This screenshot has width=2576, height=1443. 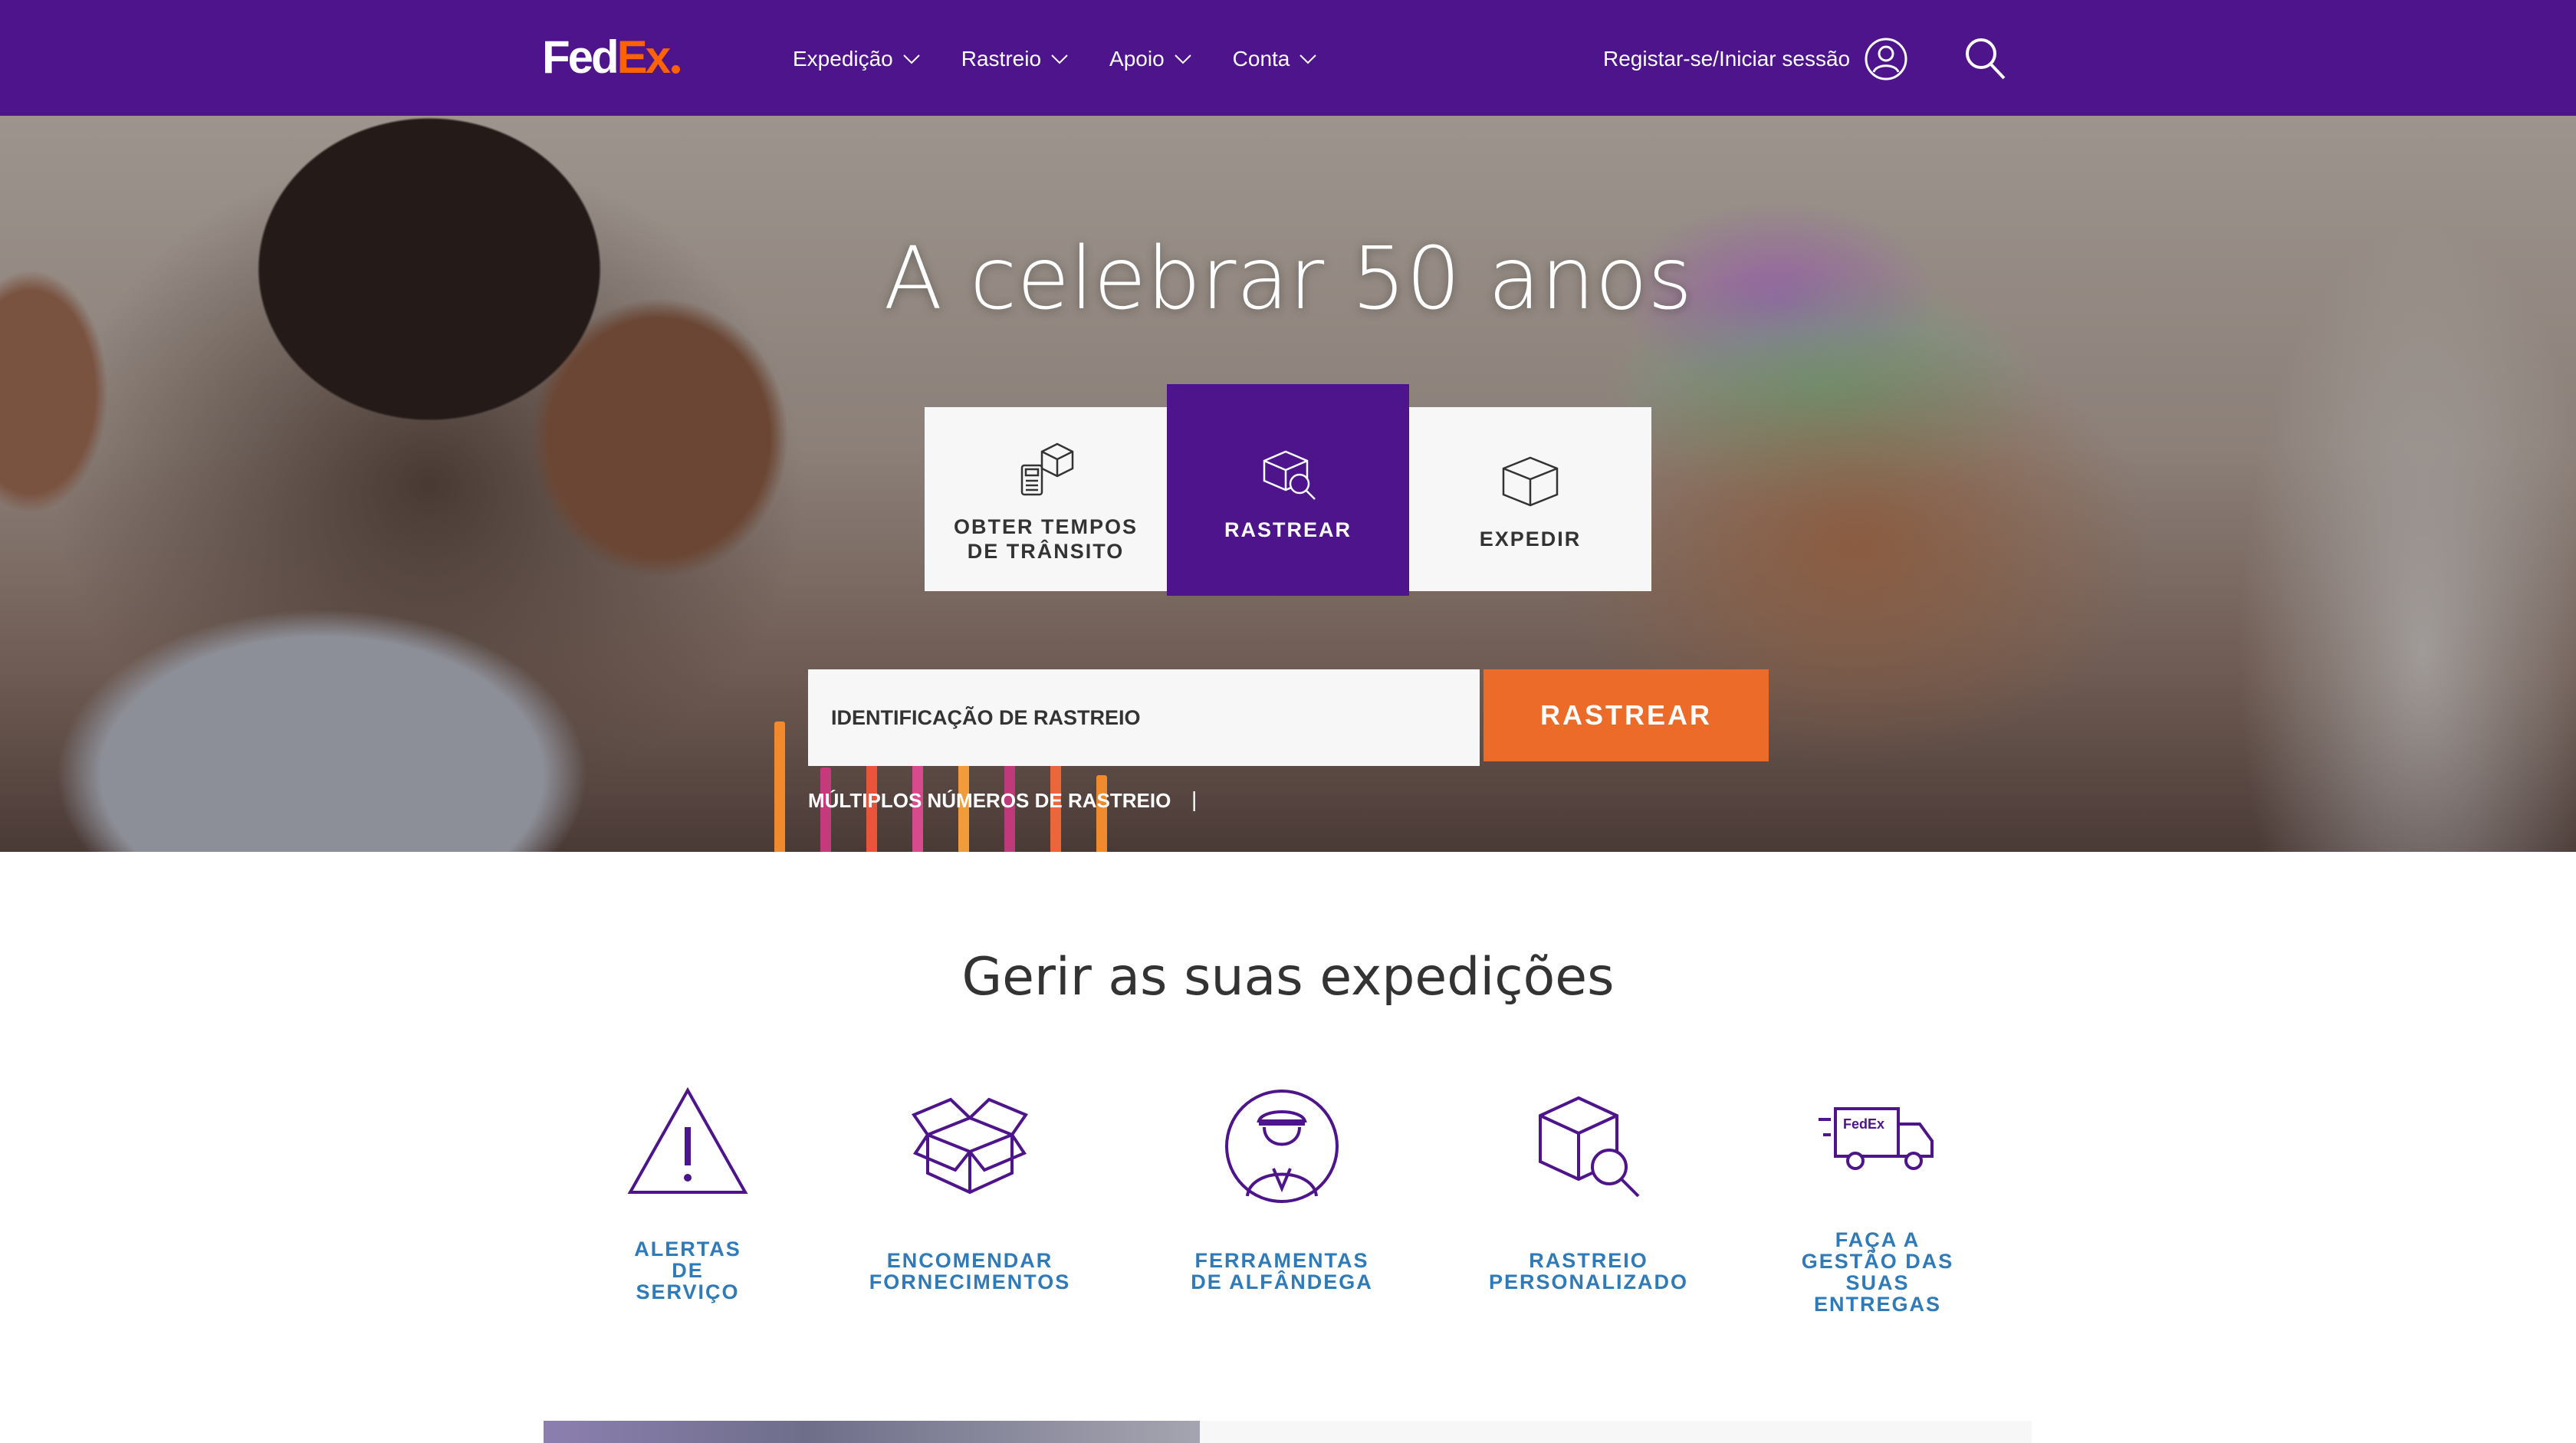 What do you see at coordinates (1047, 469) in the screenshot?
I see `transit-time-icon` at bounding box center [1047, 469].